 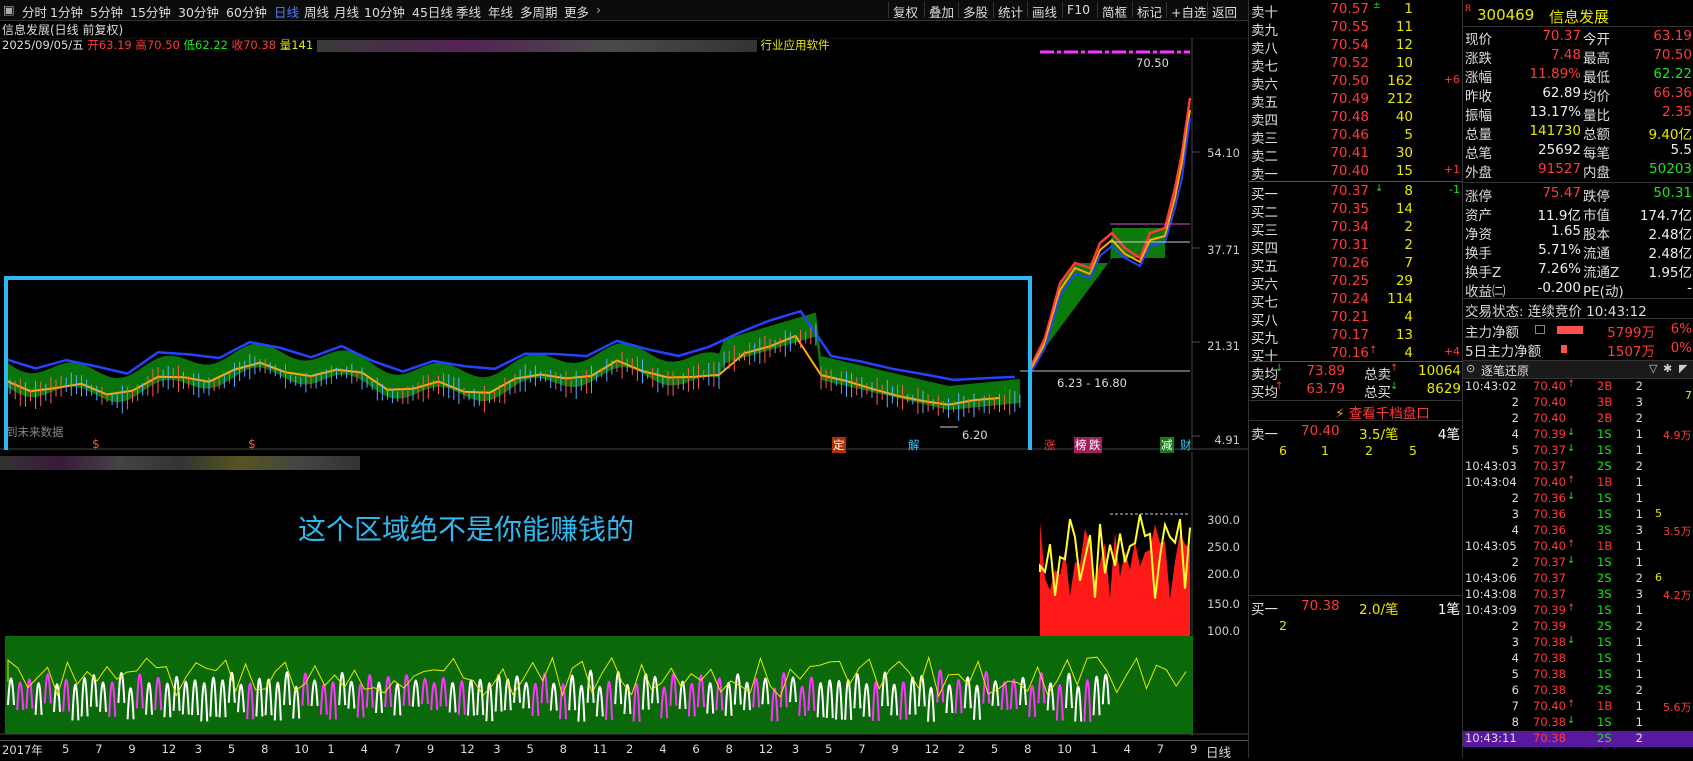 I want to click on quote-stat-row: 换手Z 7.26% 流通Z 1.95亿, so click(x=1578, y=271).